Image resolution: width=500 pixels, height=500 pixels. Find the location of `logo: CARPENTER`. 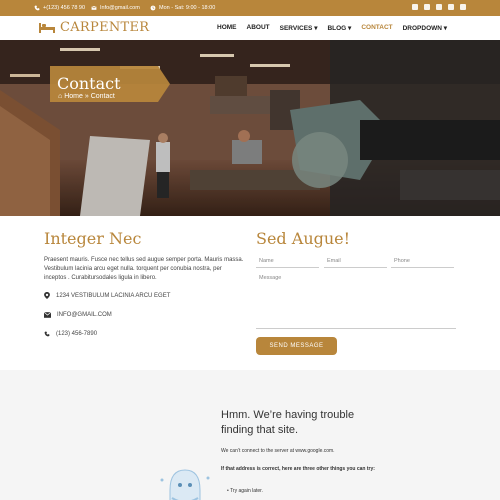

logo: CARPENTER is located at coordinates (93, 27).